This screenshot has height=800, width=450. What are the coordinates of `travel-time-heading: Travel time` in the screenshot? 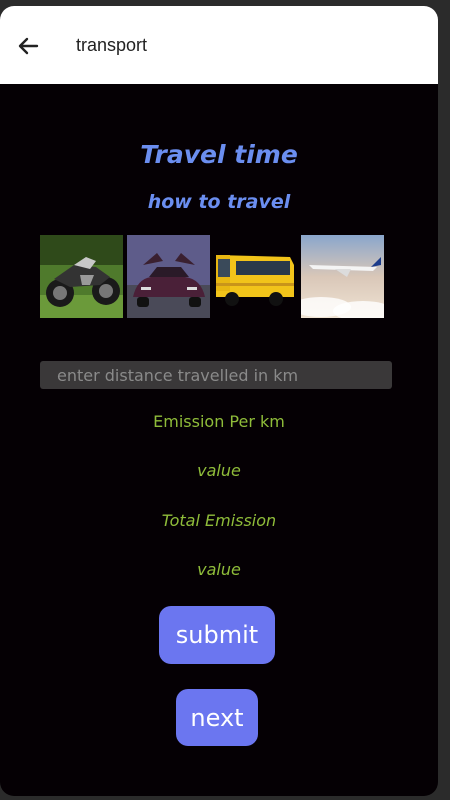 It's located at (219, 154).